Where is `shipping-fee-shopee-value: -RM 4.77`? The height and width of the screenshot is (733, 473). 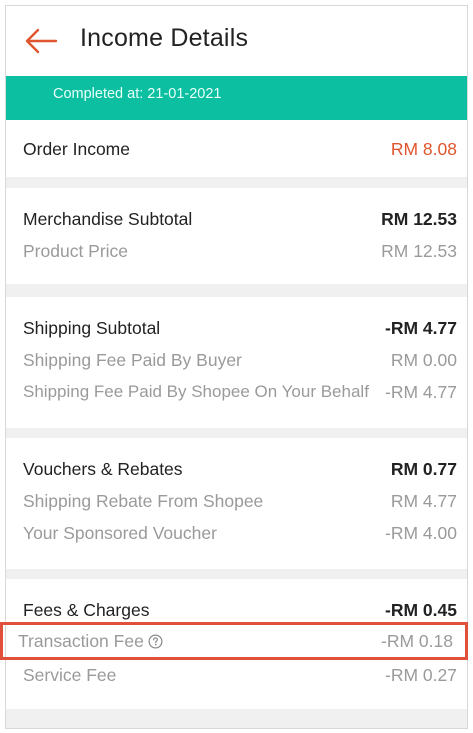 shipping-fee-shopee-value: -RM 4.77 is located at coordinates (421, 391).